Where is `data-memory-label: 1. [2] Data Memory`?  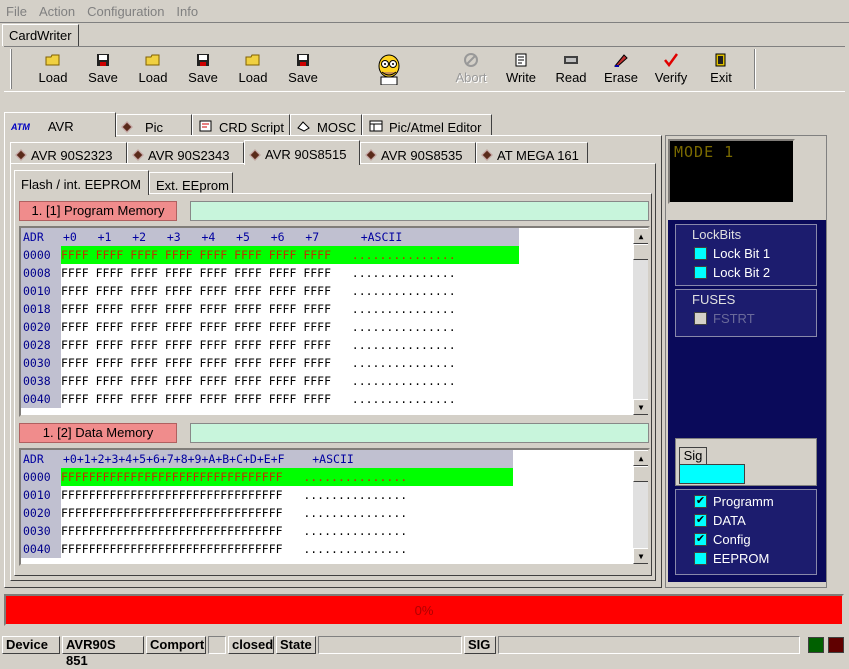 data-memory-label: 1. [2] Data Memory is located at coordinates (98, 433).